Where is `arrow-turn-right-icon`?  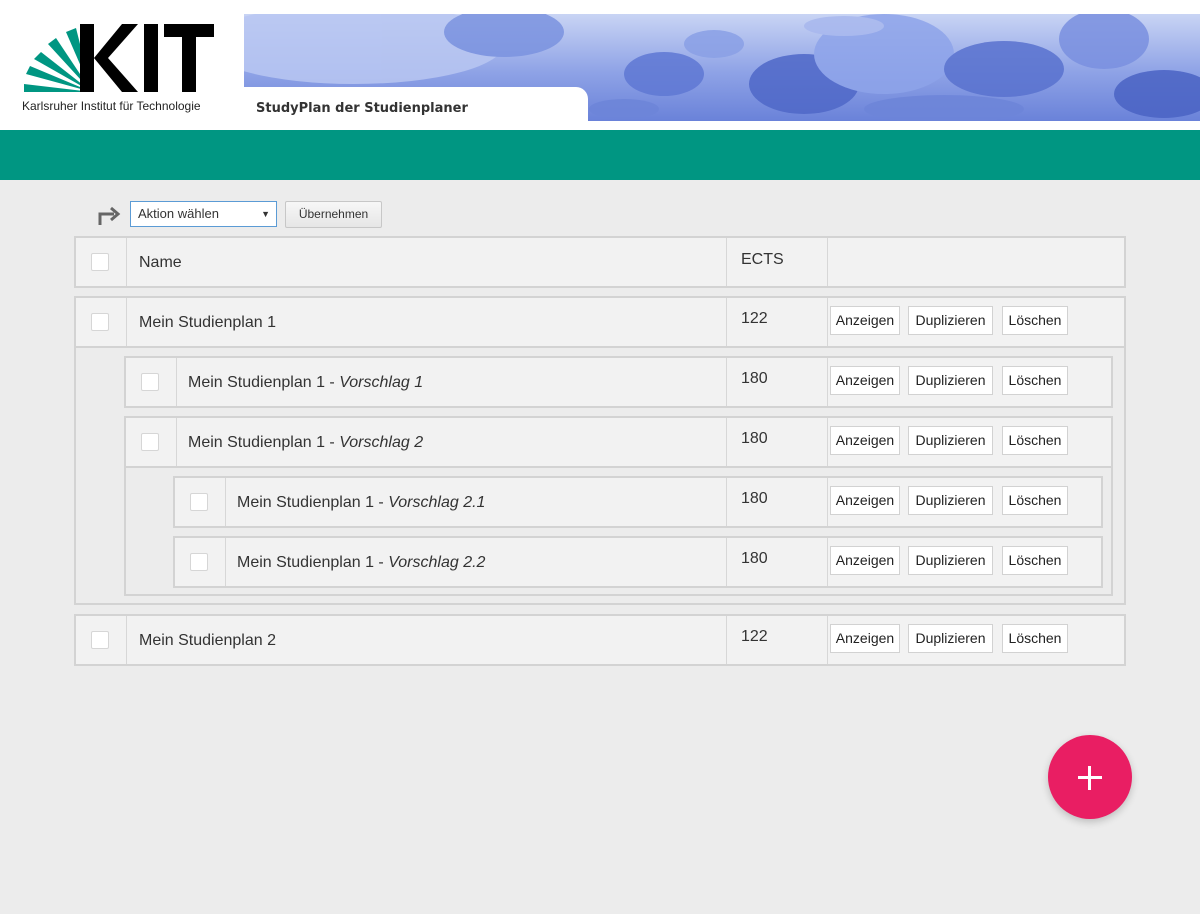 arrow-turn-right-icon is located at coordinates (109, 215).